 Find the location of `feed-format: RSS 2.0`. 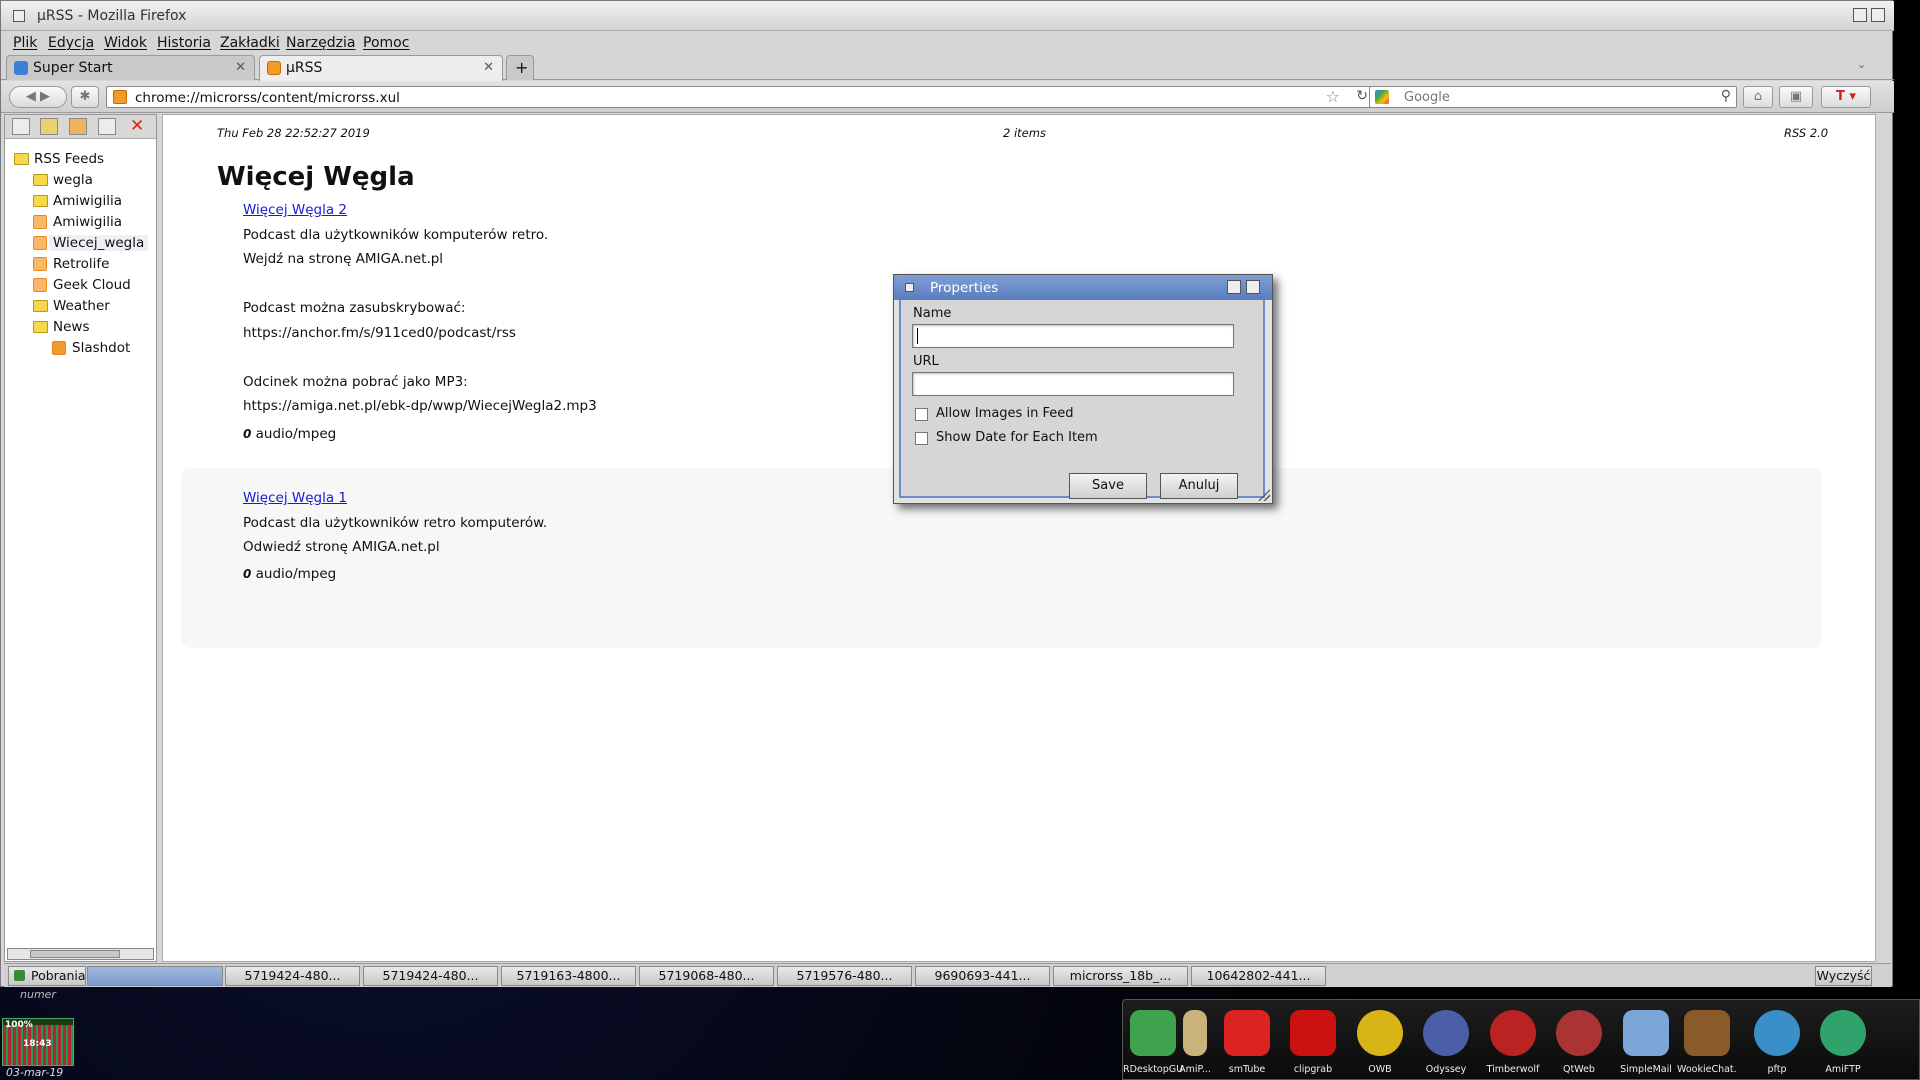

feed-format: RSS 2.0 is located at coordinates (1806, 133).